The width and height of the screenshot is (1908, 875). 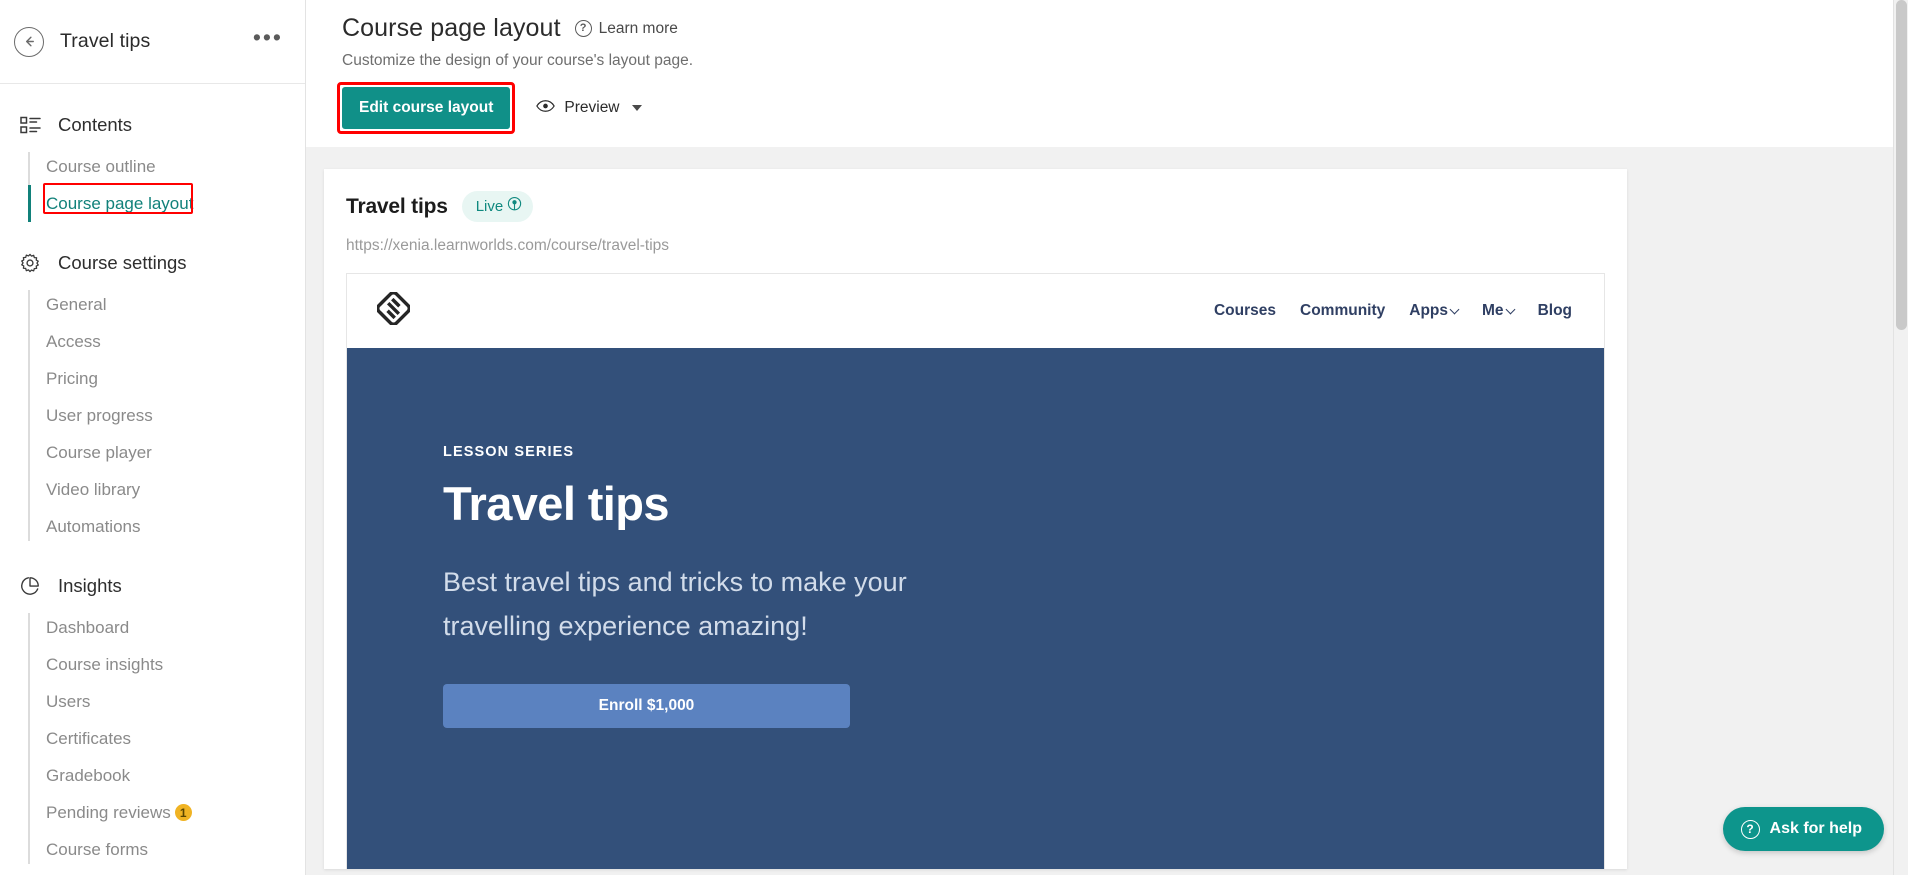 What do you see at coordinates (393, 310) in the screenshot?
I see `learnworlds-logo-icon` at bounding box center [393, 310].